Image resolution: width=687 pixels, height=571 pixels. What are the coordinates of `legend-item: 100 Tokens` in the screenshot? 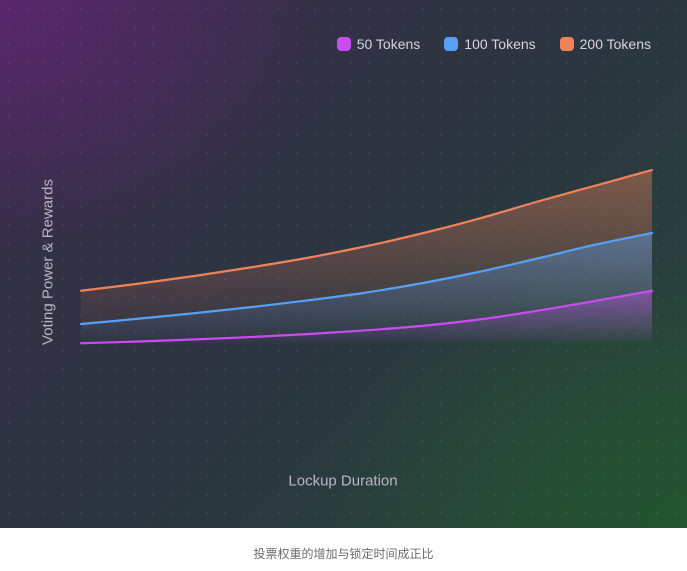 It's located at (490, 44).